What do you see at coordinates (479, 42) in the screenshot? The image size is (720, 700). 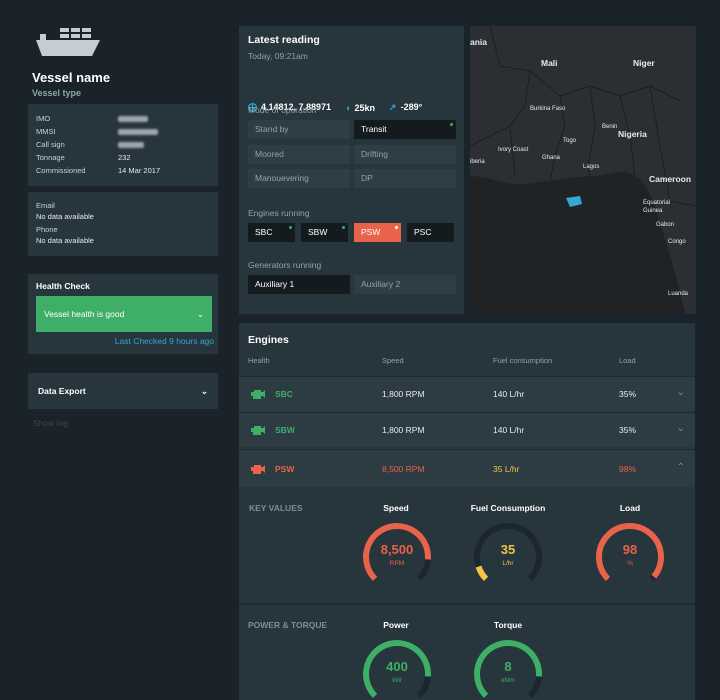 I see `map-label: ania` at bounding box center [479, 42].